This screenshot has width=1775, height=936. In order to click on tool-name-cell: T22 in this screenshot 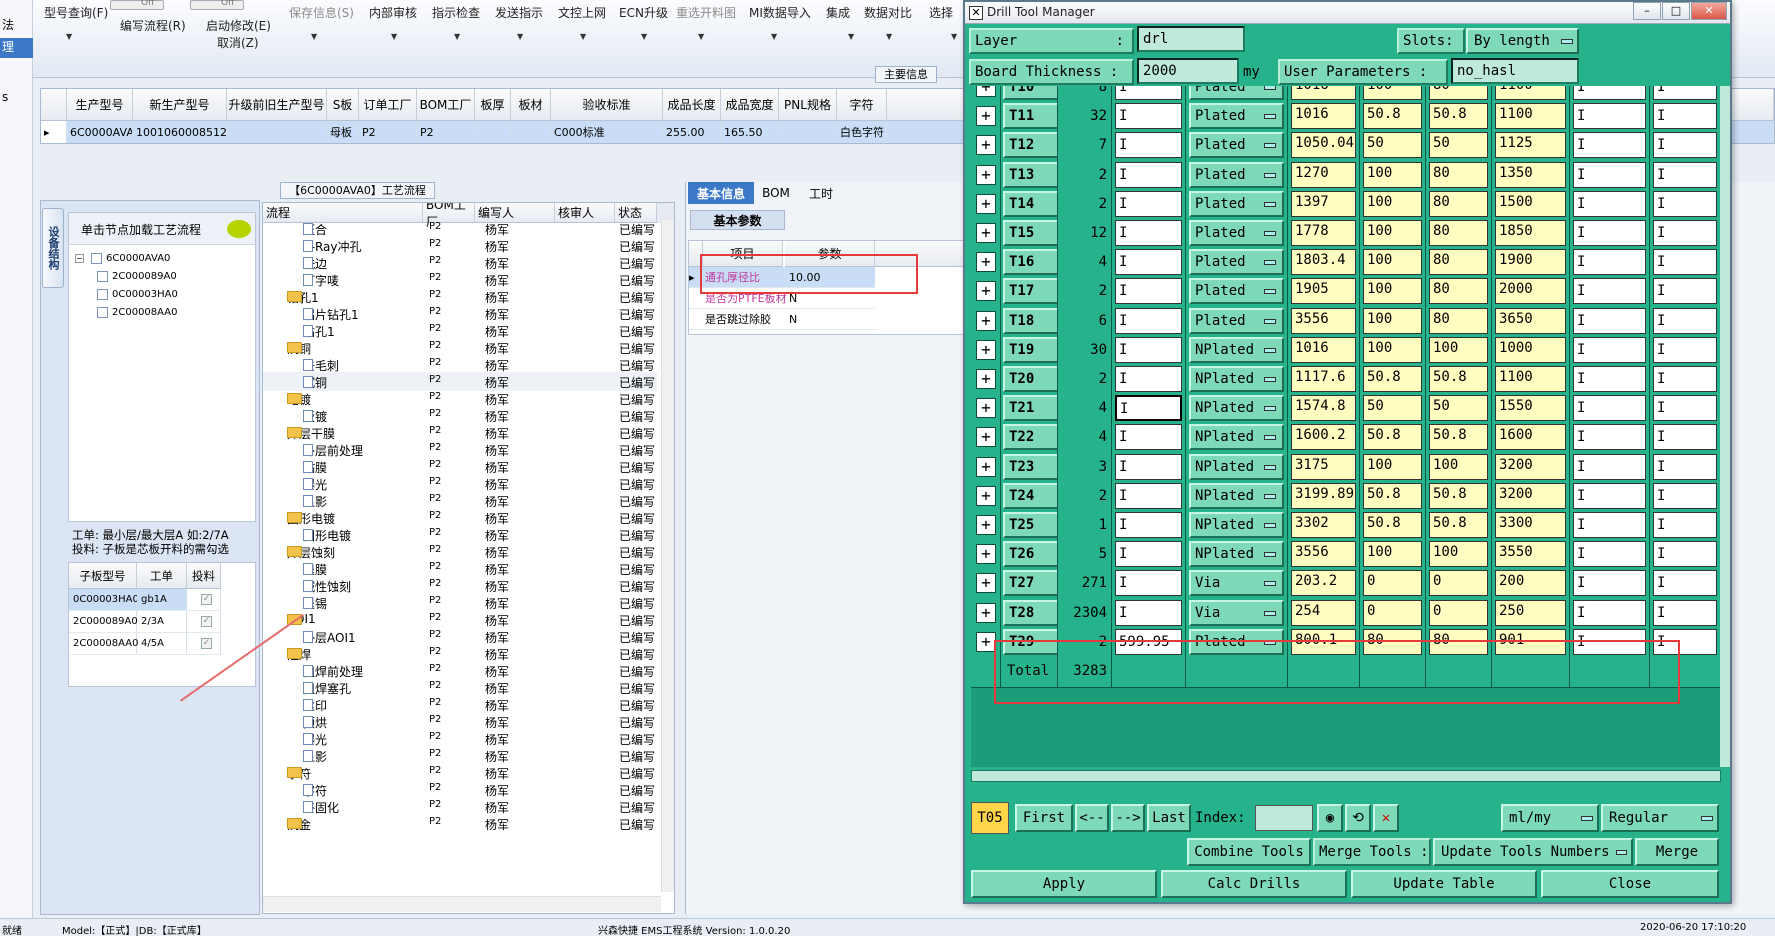, I will do `click(1029, 438)`.